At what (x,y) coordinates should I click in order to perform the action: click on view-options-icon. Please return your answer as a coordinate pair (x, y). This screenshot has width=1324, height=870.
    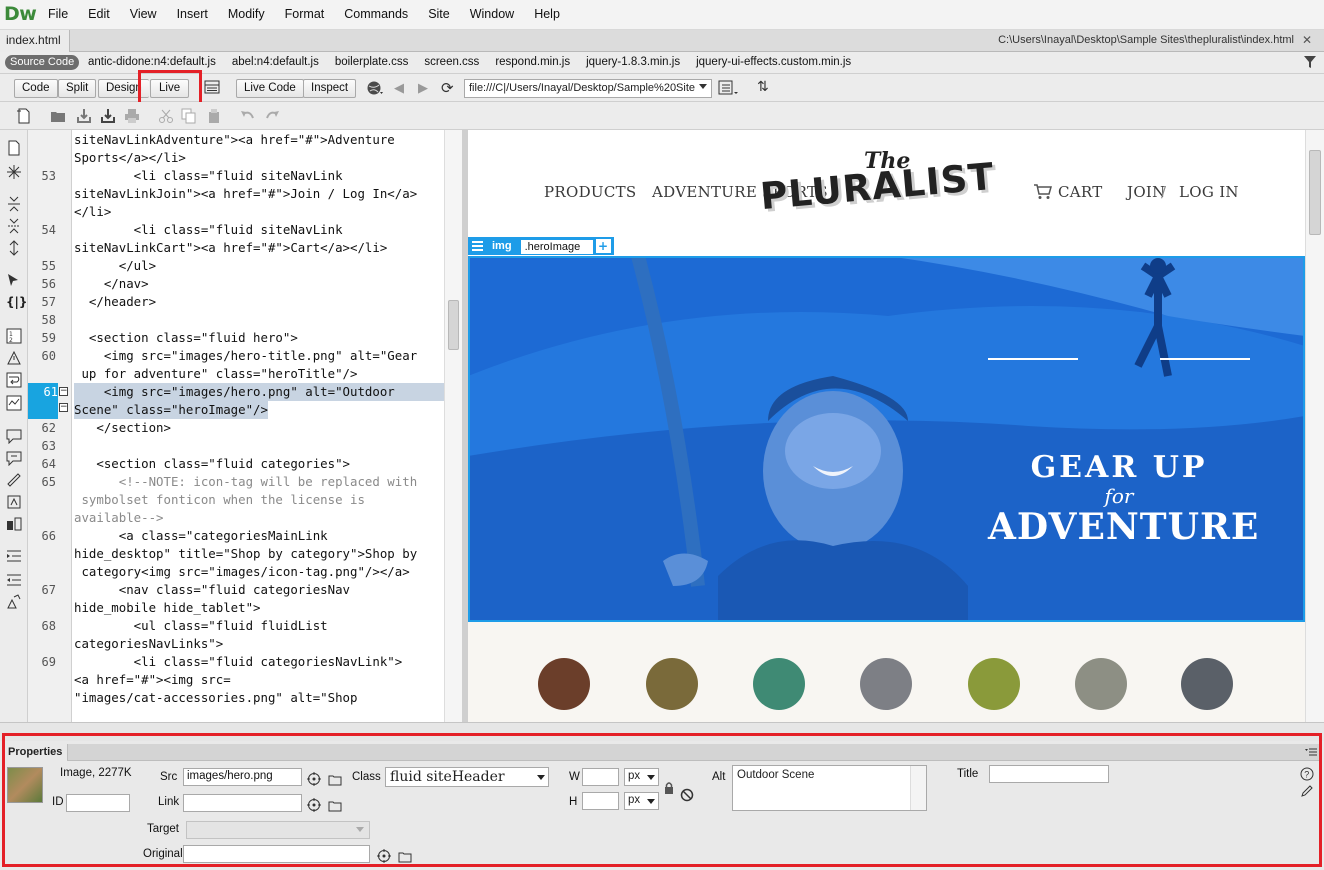
    Looking at the image, I should click on (212, 87).